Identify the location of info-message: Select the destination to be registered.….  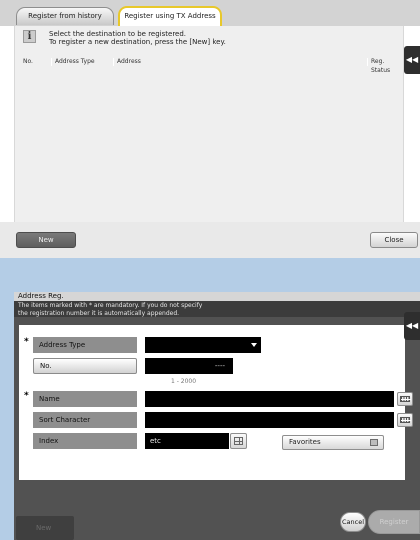
(137, 38).